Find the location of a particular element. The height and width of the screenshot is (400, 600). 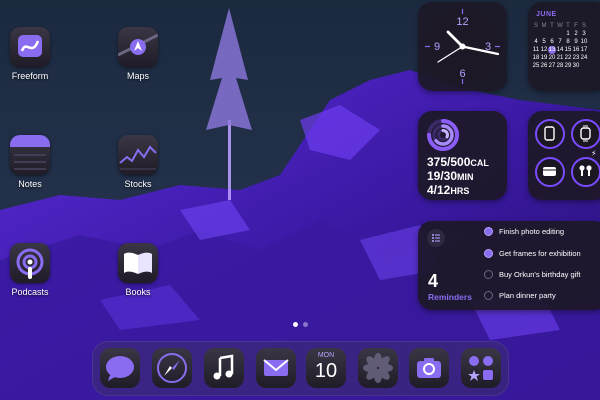

airpods-battery is located at coordinates (585, 172).